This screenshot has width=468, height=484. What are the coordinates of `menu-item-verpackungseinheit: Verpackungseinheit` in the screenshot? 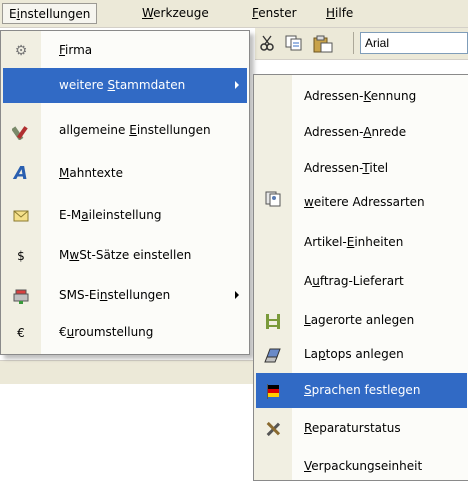 It's located at (361, 466).